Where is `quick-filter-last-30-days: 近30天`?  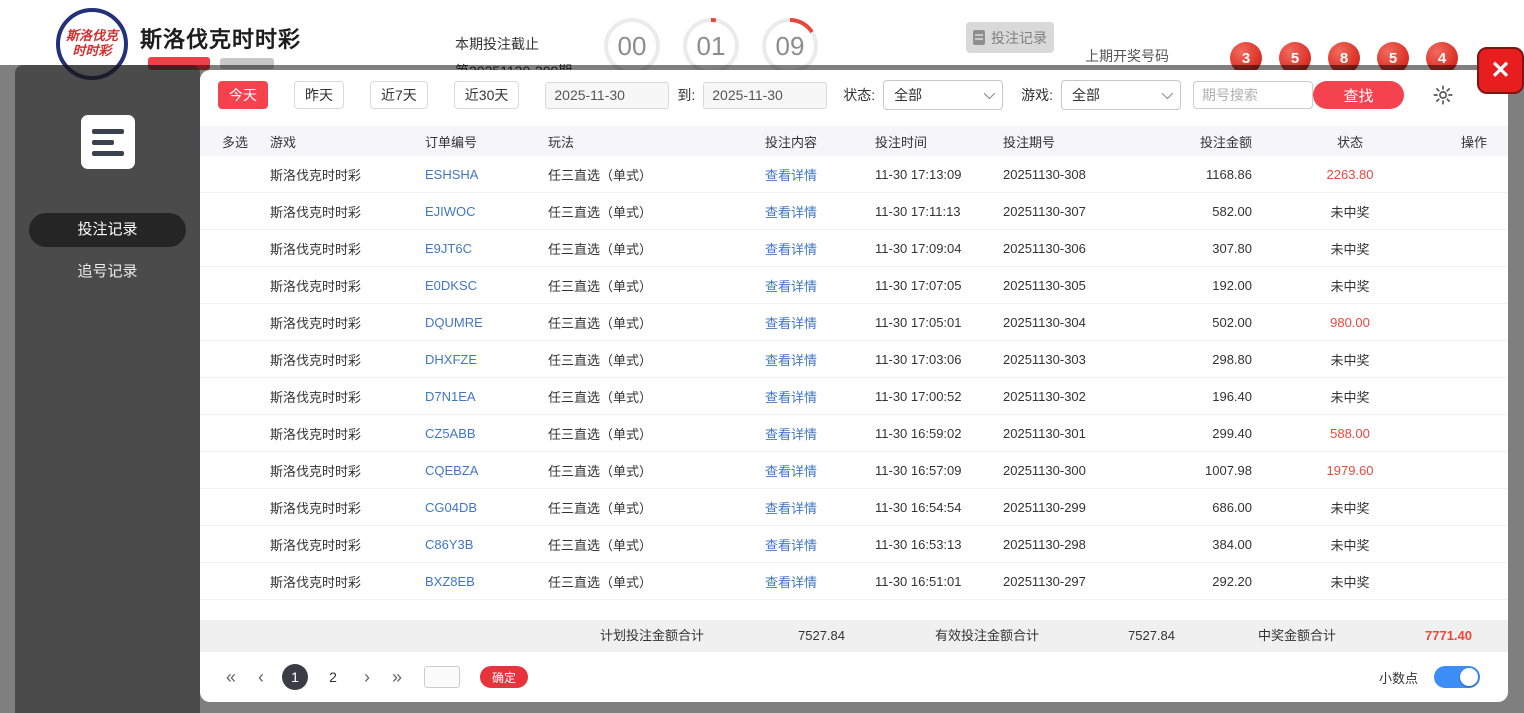 quick-filter-last-30-days: 近30天 is located at coordinates (486, 95).